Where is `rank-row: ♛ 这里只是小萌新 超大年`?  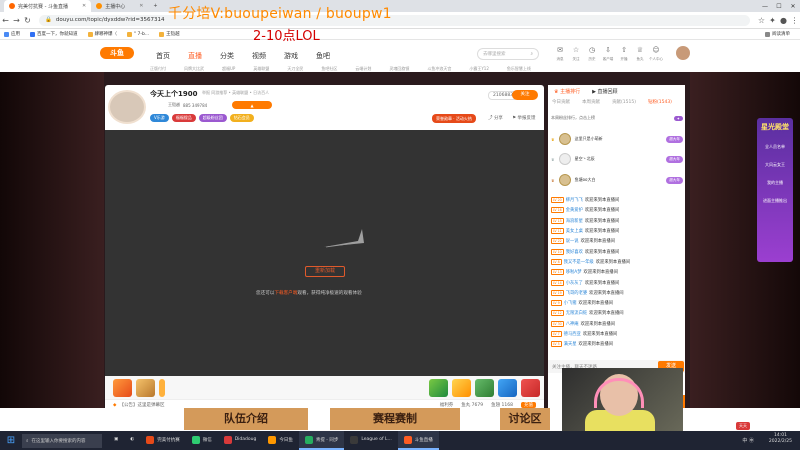
rank-row: ♛ 这里只是小萌新 超大年 is located at coordinates (617, 139).